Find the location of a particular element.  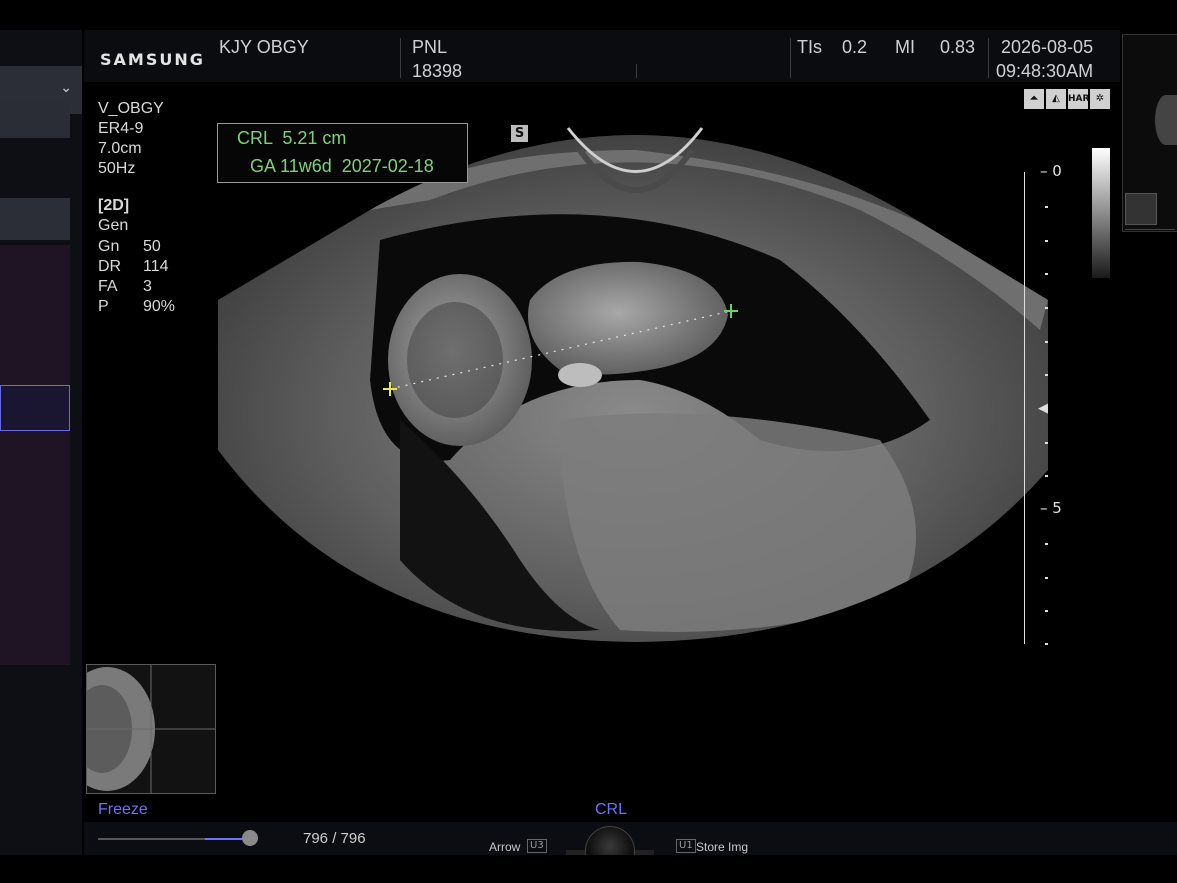

param-label: Gn is located at coordinates (109, 246).